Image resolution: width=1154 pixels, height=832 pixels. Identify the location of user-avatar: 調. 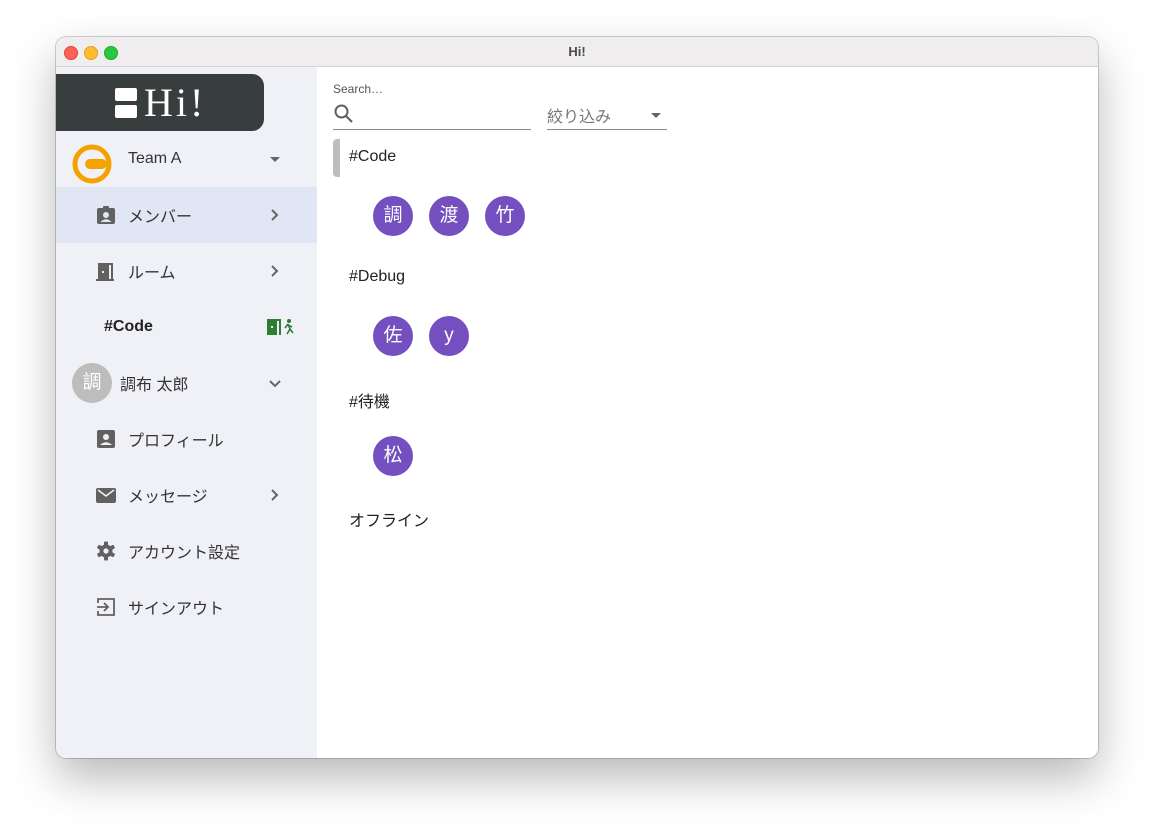
(92, 383).